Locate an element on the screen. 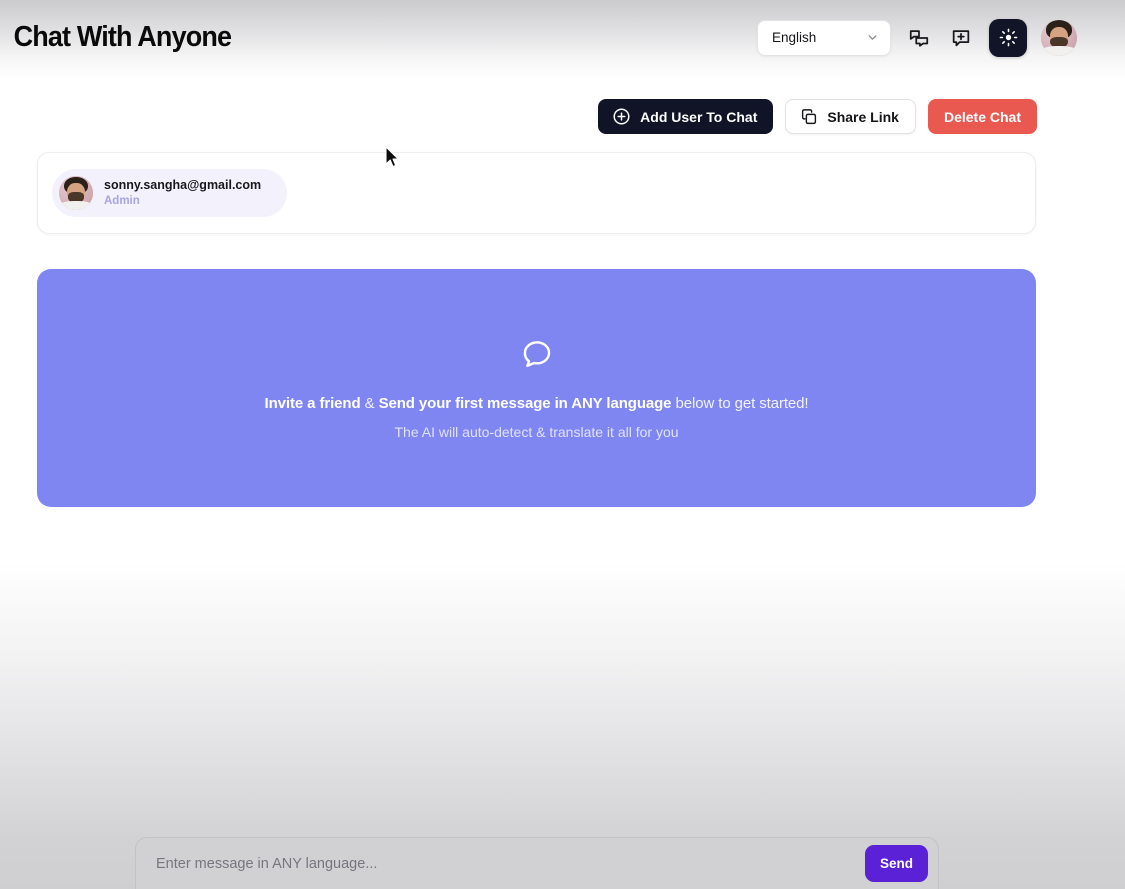 The width and height of the screenshot is (1125, 889). chat-actions-toolbar: Add User To Chat Share Link Delete Chat is located at coordinates (817, 116).